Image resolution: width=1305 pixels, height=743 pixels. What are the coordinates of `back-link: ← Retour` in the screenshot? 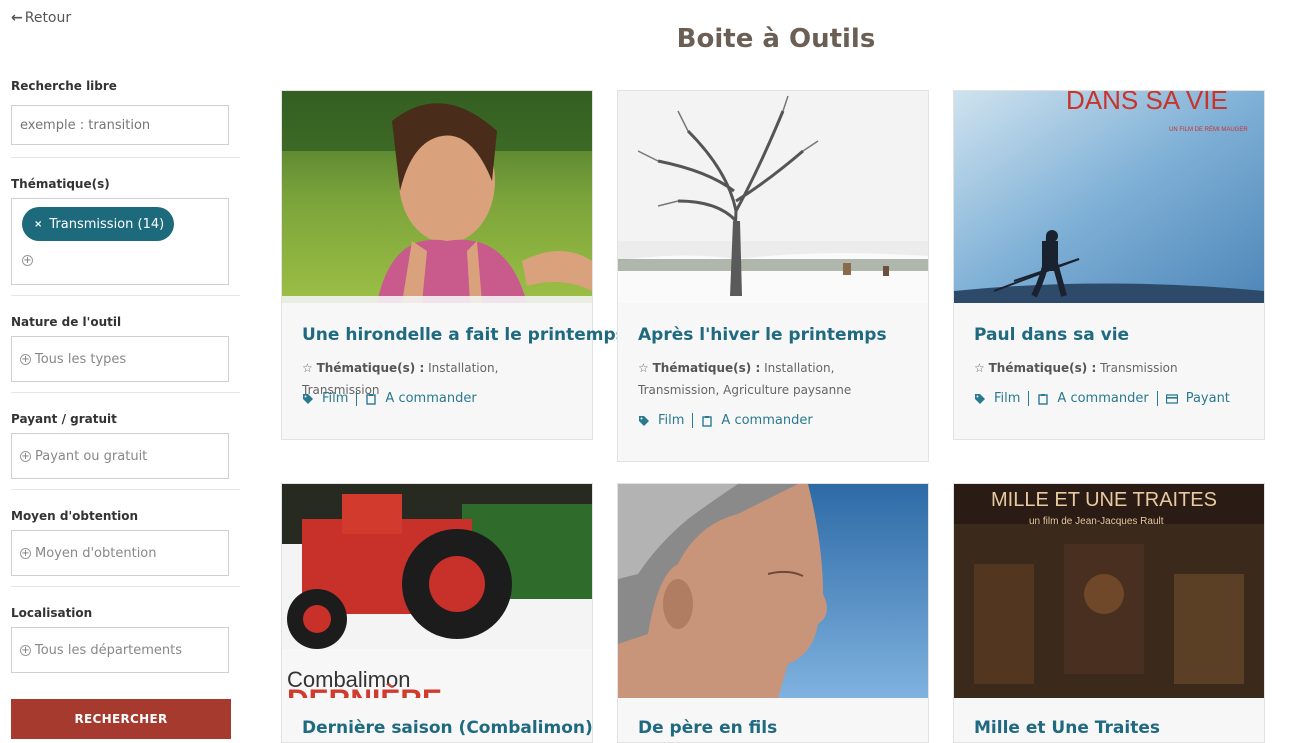 It's located at (41, 18).